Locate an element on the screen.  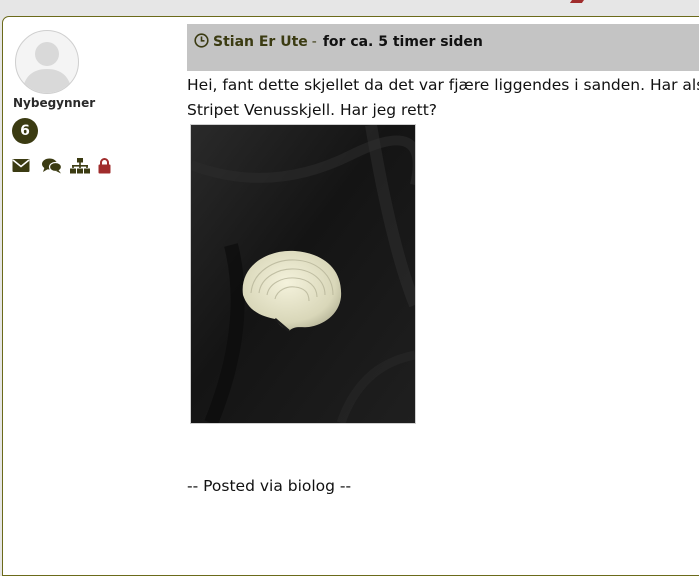
post-signature: -- Posted via biolog -- is located at coordinates (269, 486).